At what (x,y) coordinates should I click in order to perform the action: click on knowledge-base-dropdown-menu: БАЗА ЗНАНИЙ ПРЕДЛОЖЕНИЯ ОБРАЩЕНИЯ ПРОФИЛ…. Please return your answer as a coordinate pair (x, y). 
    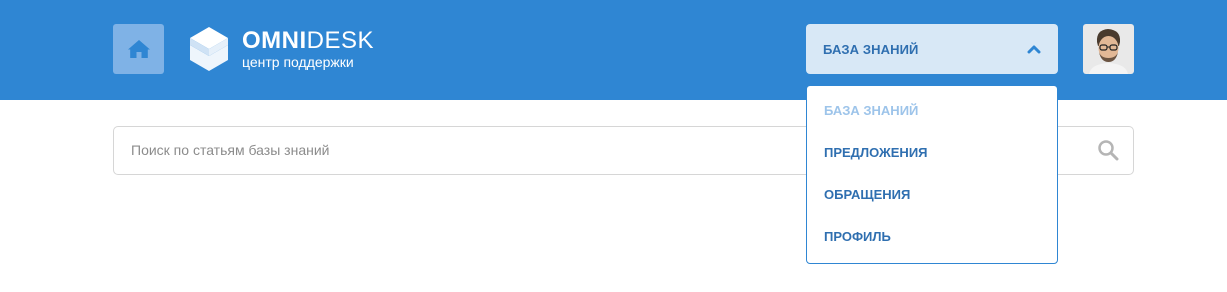
    Looking at the image, I should click on (932, 174).